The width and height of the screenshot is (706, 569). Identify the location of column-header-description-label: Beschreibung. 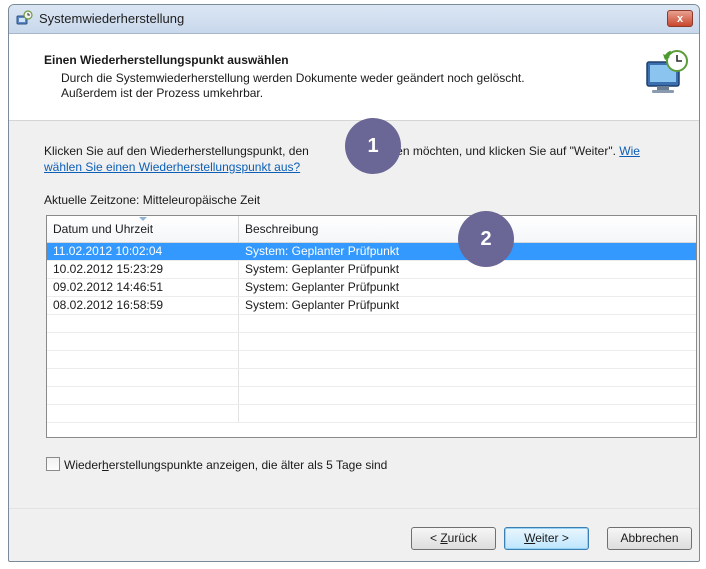
(282, 229).